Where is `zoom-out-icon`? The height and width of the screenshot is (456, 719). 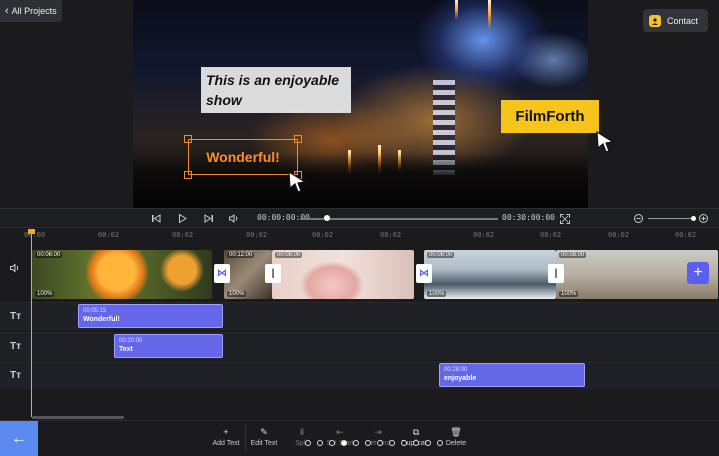
zoom-out-icon is located at coordinates (638, 218).